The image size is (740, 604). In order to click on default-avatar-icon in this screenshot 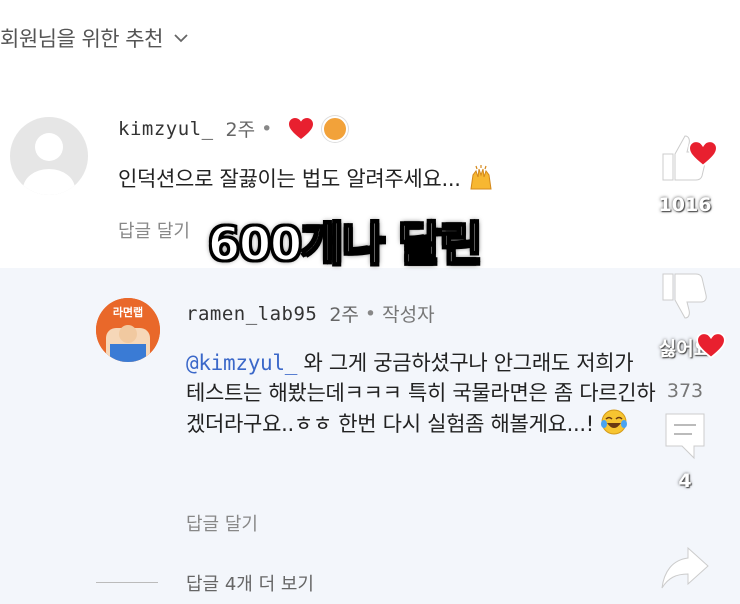, I will do `click(49, 164)`.